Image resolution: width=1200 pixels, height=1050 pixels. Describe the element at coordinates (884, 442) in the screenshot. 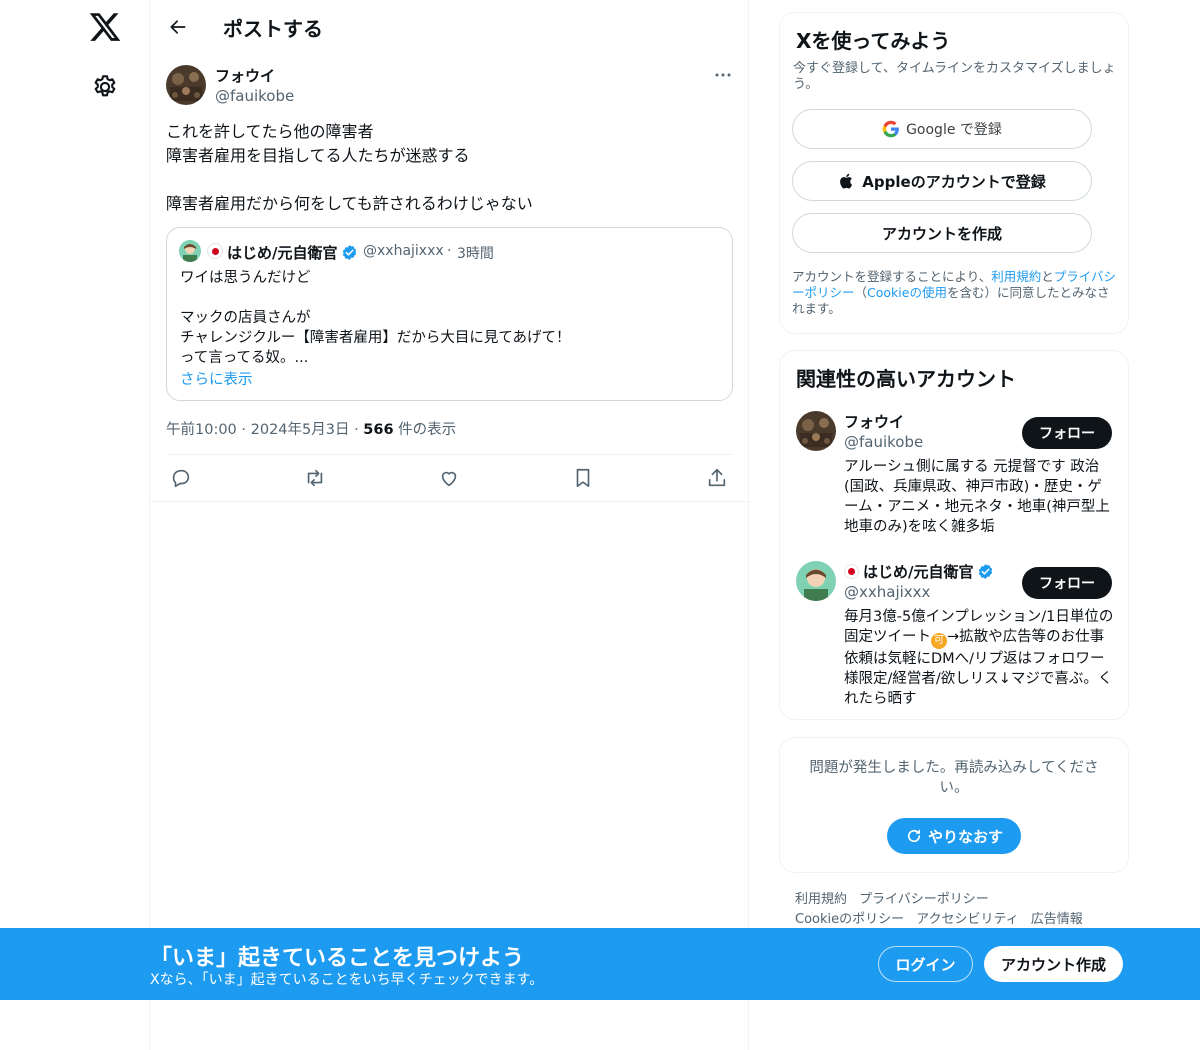

I see `account-handle: @fauikobe` at that location.